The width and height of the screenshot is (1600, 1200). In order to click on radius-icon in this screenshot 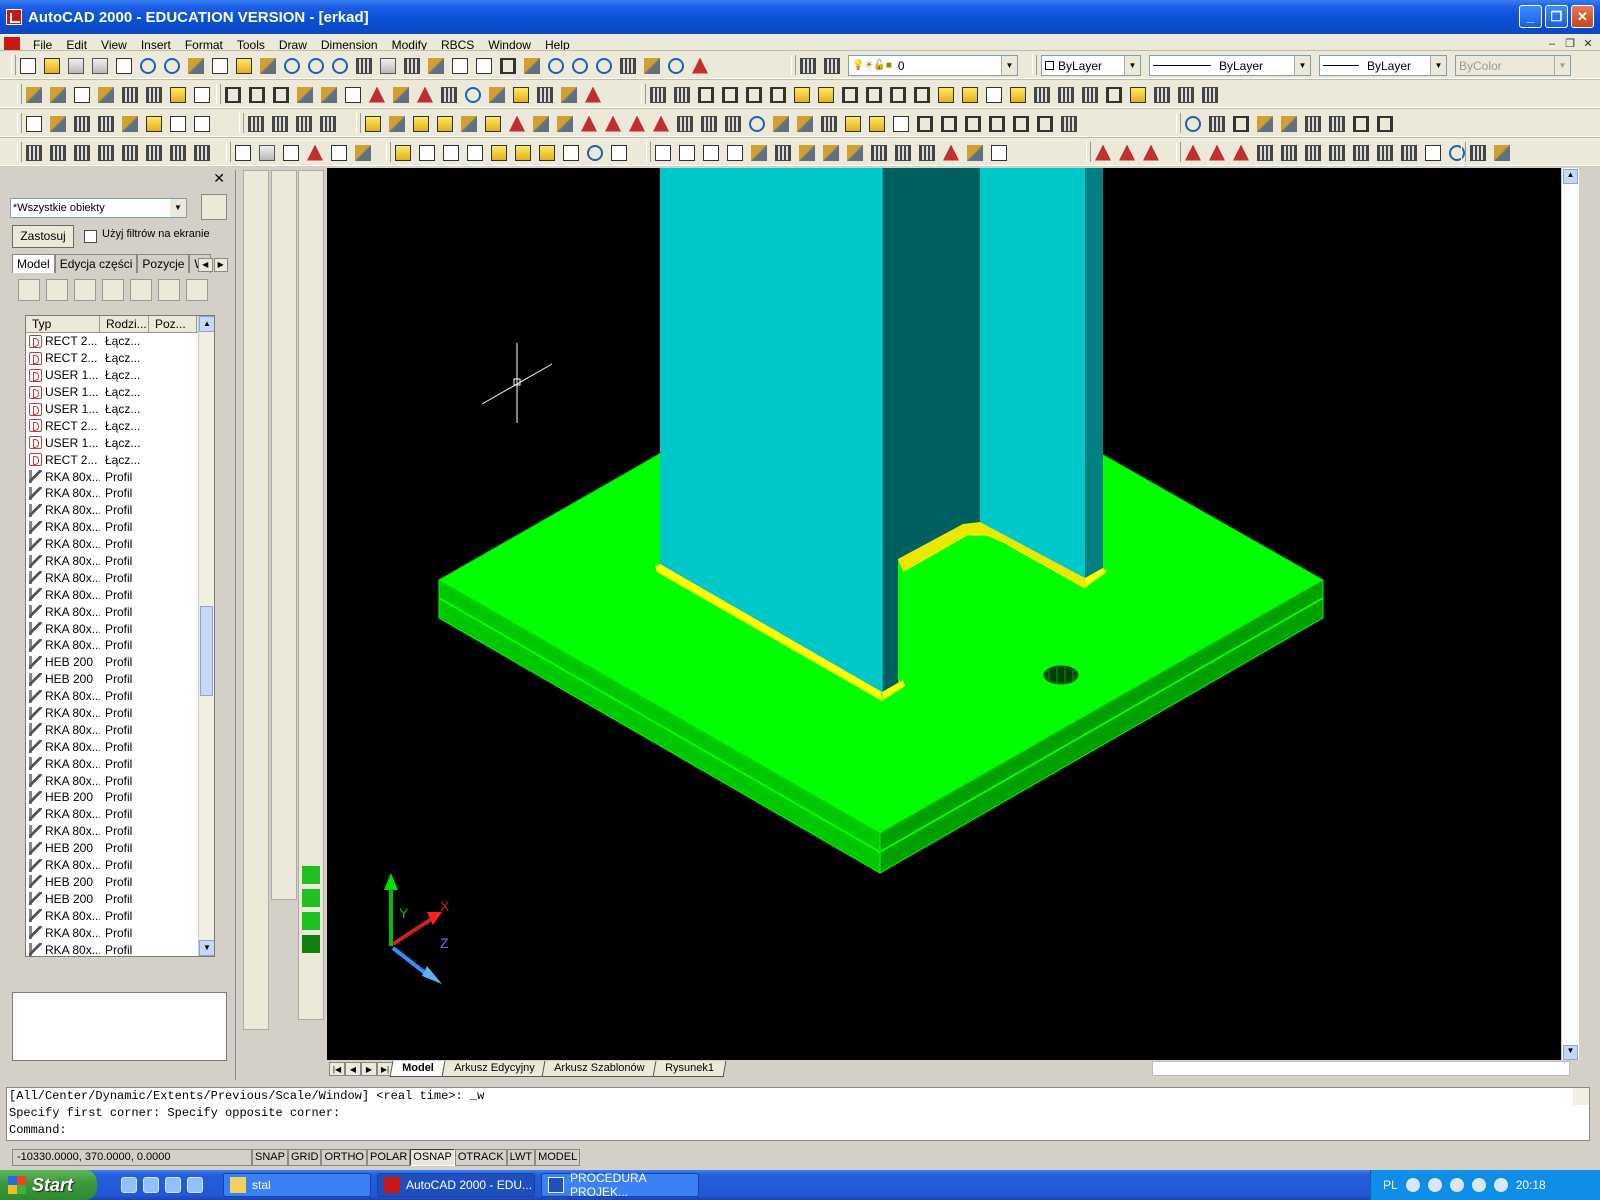, I will do `click(256, 668)`.